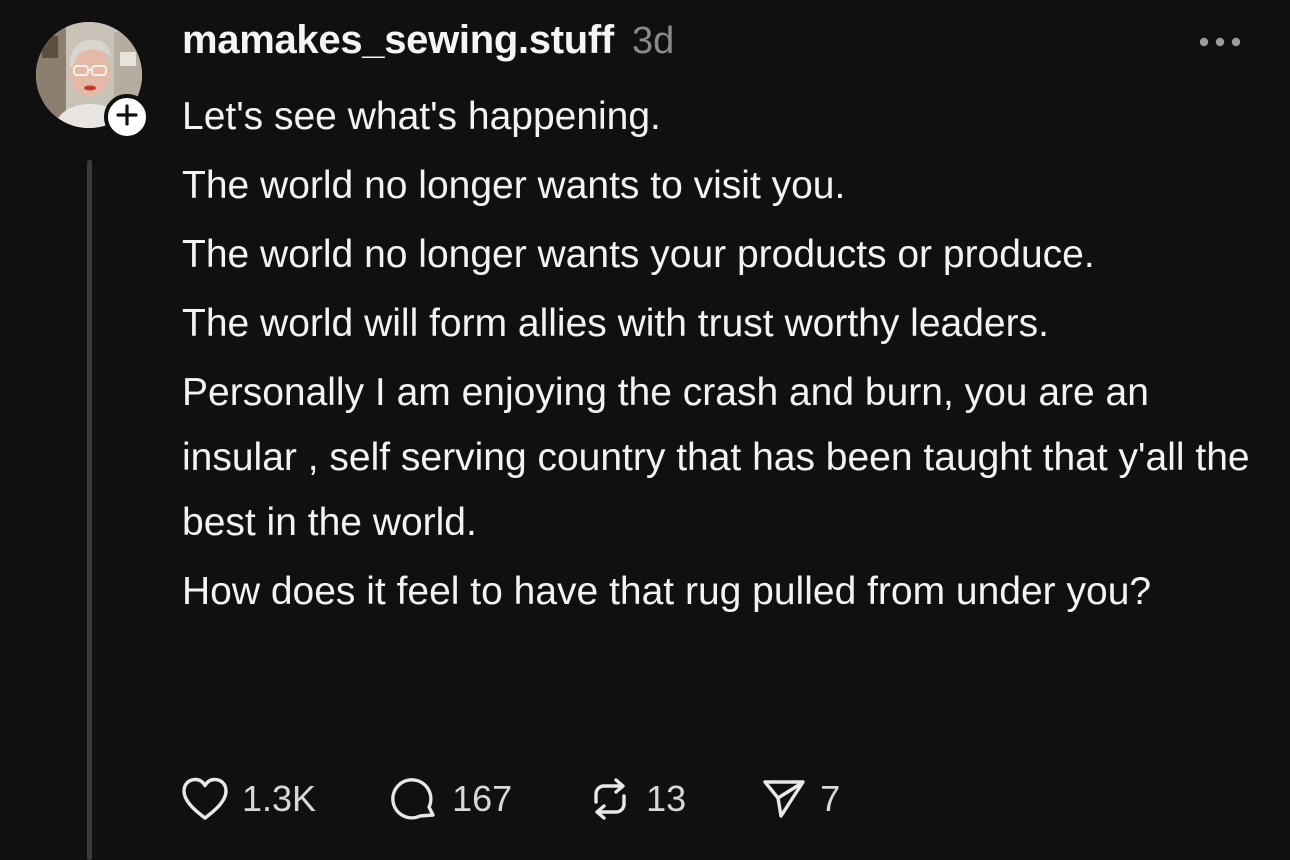 The height and width of the screenshot is (860, 1290). I want to click on comment-icon, so click(415, 799).